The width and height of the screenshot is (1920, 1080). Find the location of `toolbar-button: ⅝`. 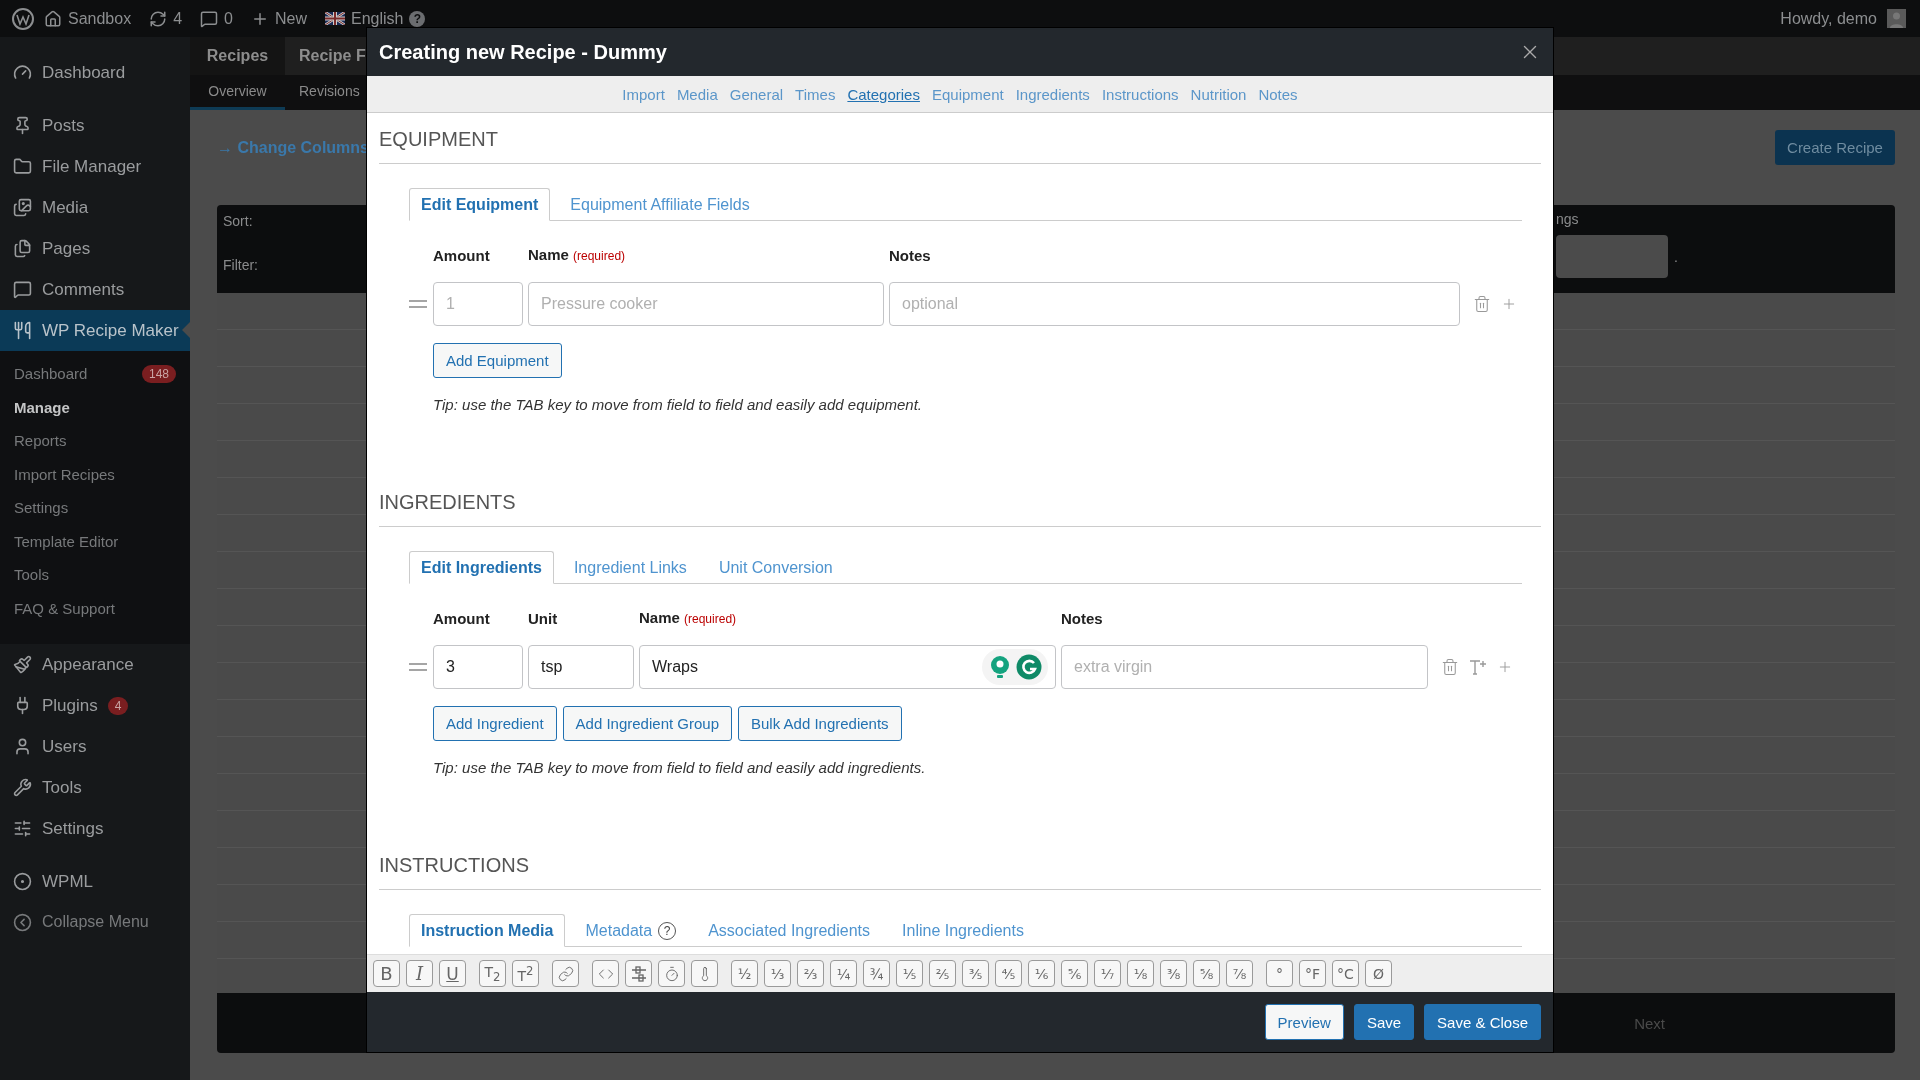

toolbar-button: ⅝ is located at coordinates (1206, 973).